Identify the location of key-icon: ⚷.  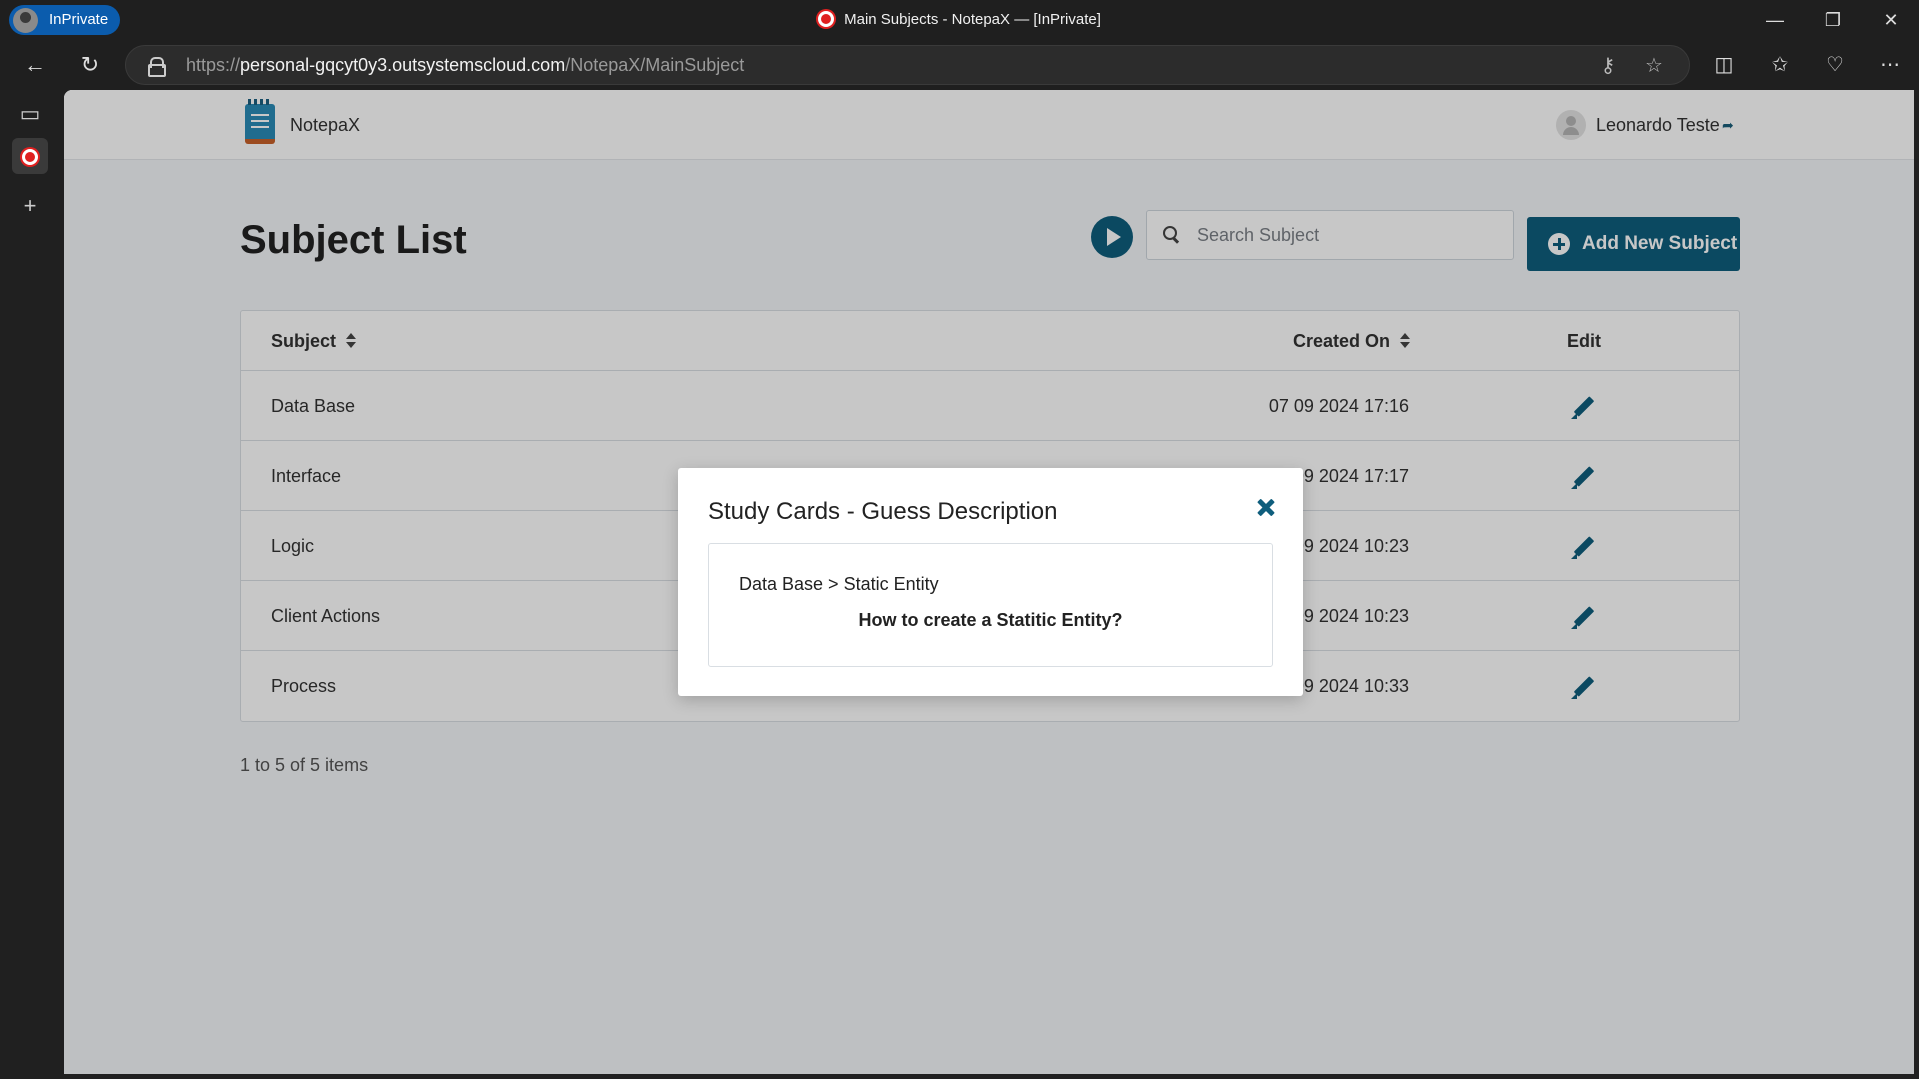
(1608, 66).